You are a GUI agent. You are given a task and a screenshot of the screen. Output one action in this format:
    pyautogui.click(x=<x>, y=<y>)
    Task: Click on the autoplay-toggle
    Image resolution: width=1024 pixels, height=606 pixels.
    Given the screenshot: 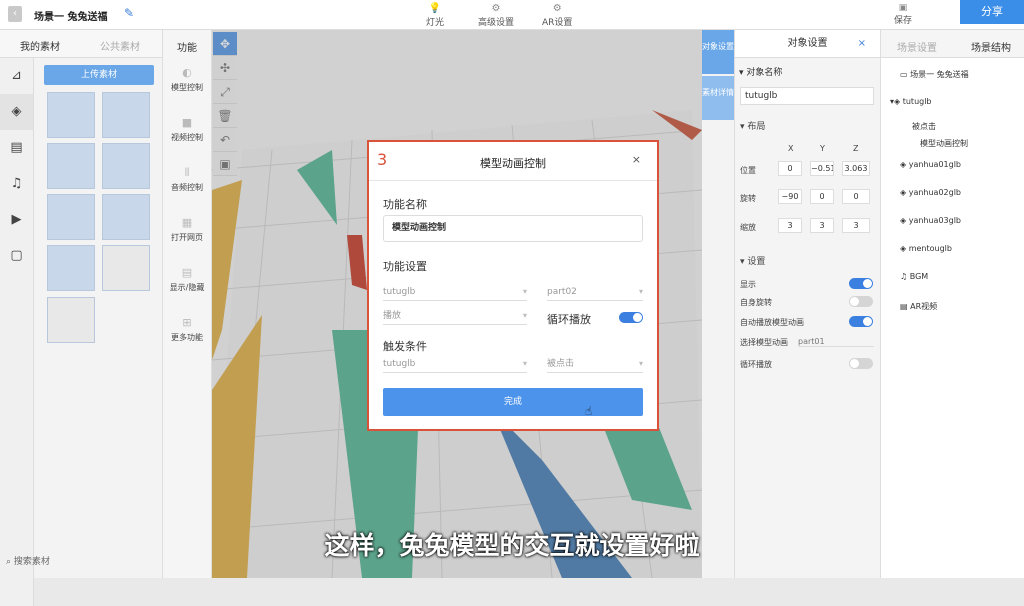 What is the action you would take?
    pyautogui.click(x=861, y=321)
    